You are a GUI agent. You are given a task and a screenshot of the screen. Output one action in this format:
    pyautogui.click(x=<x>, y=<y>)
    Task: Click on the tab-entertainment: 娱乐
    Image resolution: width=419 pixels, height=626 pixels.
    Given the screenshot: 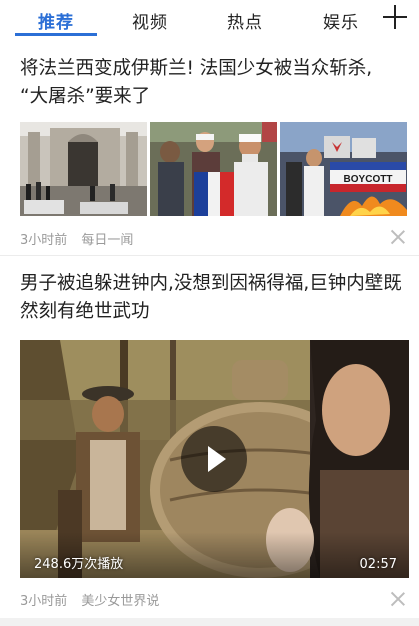 What is the action you would take?
    pyautogui.click(x=341, y=20)
    